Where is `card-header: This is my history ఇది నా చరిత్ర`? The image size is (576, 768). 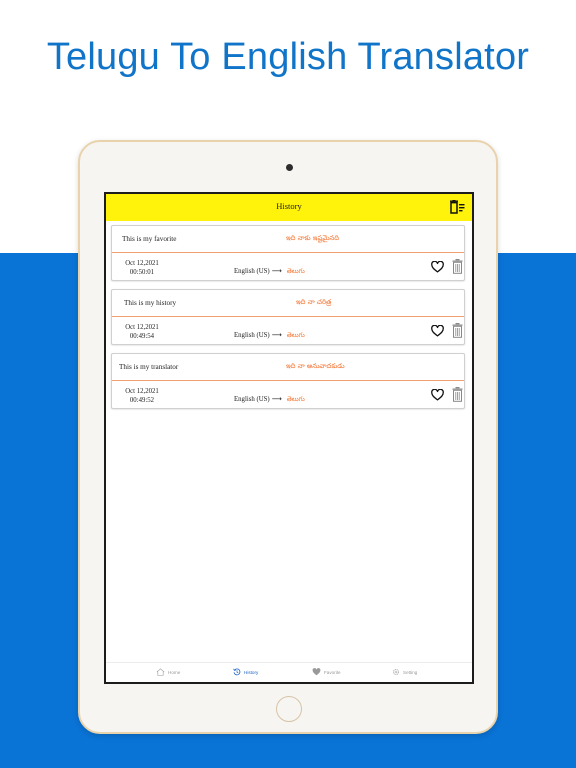
card-header: This is my history ఇది నా చరిత్ర is located at coordinates (288, 303).